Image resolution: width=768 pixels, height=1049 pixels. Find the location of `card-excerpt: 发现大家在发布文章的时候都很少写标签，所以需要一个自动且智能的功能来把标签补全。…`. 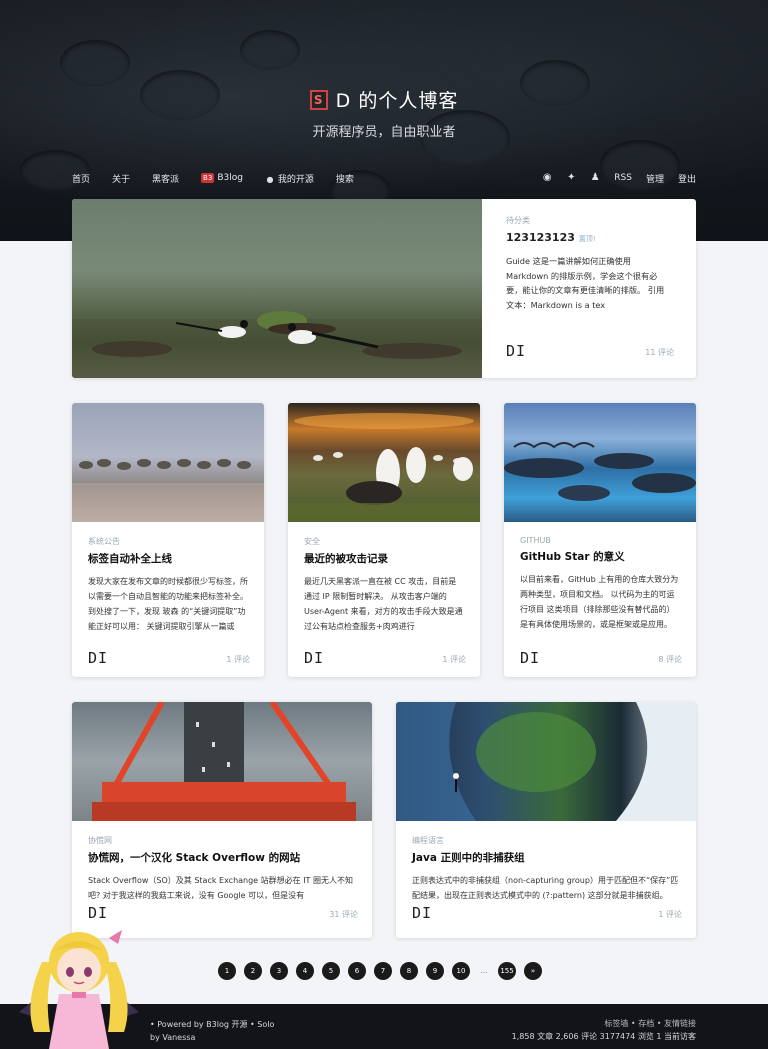

card-excerpt: 发现大家在发布文章的时候都很少写标签，所以需要一个自动且智能的功能来把标签补全。… is located at coordinates (168, 604).